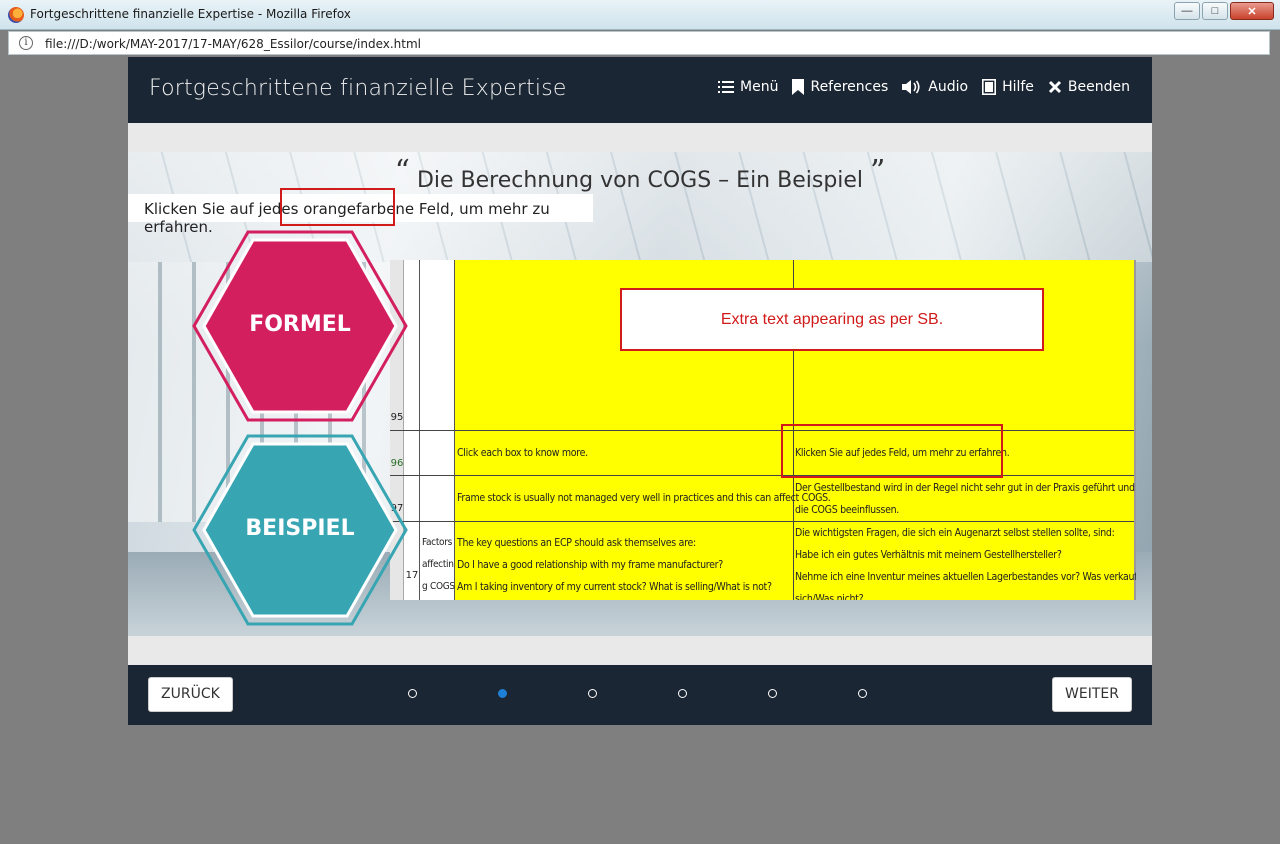  What do you see at coordinates (1054, 87) in the screenshot?
I see `close-x-icon` at bounding box center [1054, 87].